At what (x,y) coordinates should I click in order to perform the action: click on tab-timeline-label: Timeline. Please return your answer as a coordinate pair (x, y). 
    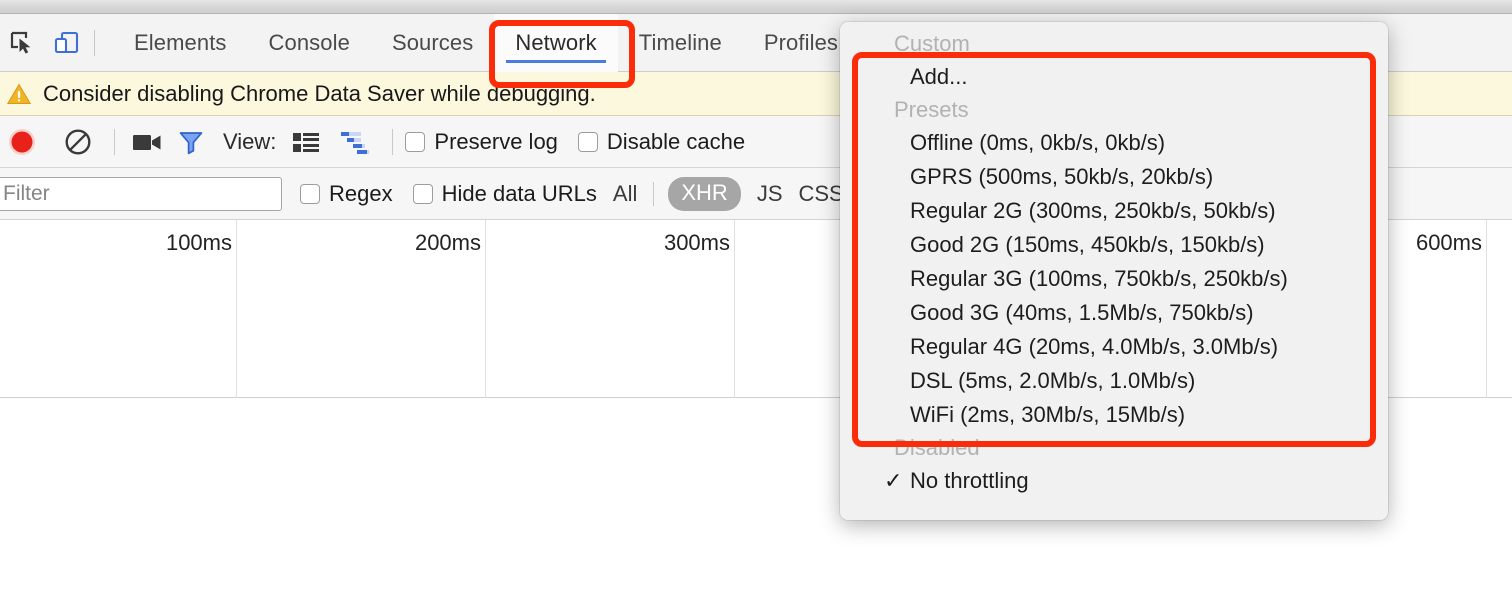
    Looking at the image, I should click on (680, 42).